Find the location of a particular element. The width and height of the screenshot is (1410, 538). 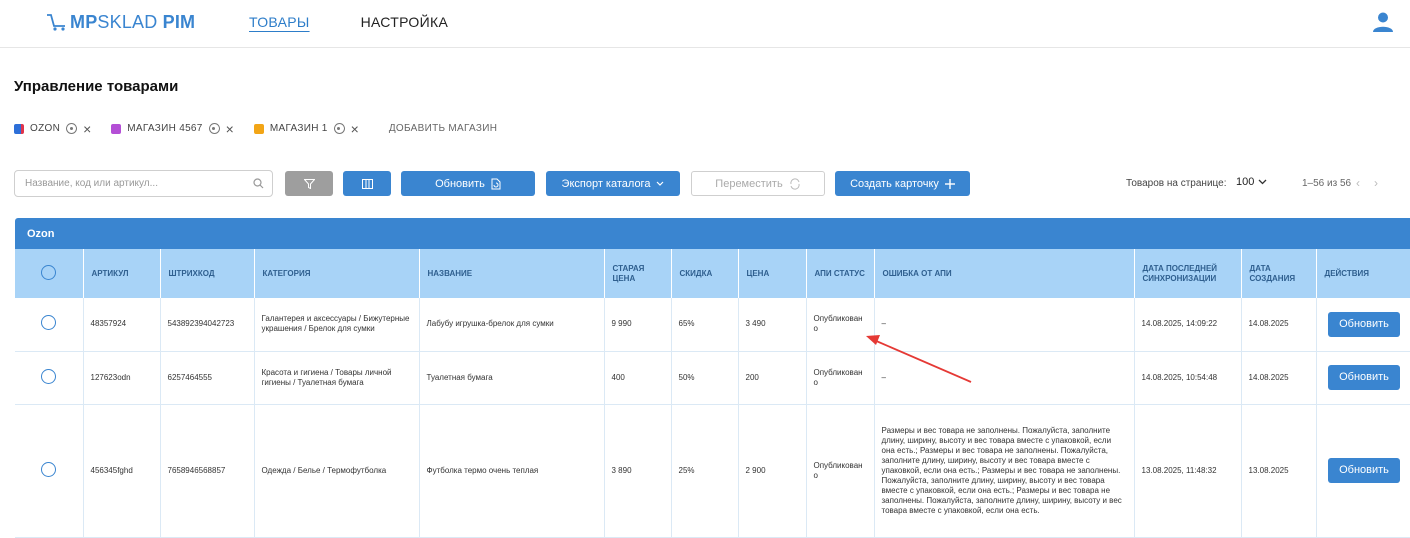

column-header: СКИДКА is located at coordinates (705, 273).